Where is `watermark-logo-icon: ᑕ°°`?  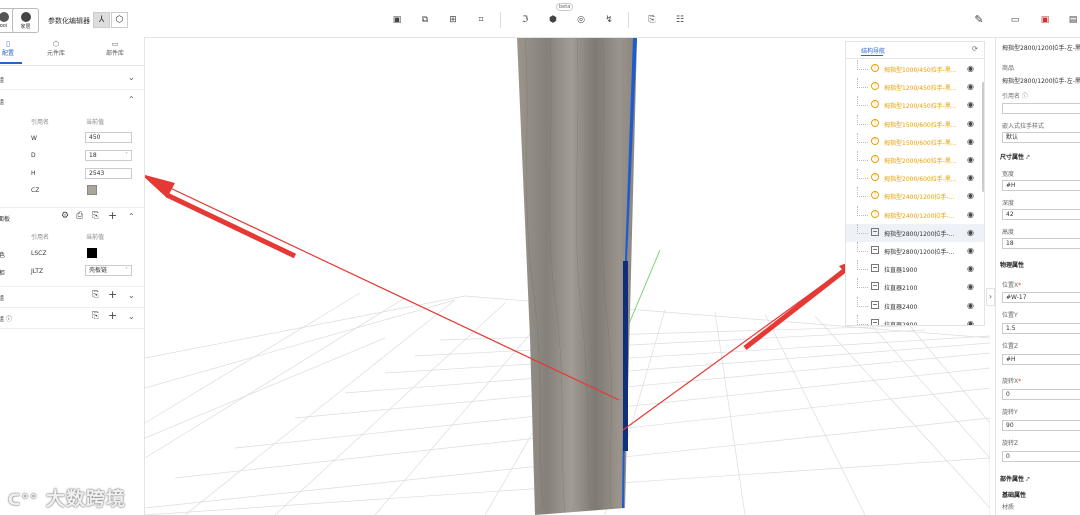 watermark-logo-icon: ᑕ°° is located at coordinates (23, 500).